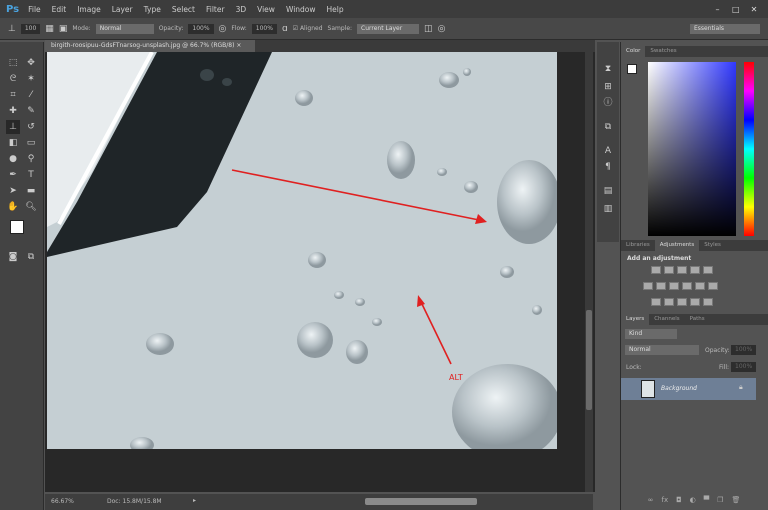 The width and height of the screenshot is (768, 510). What do you see at coordinates (13, 143) in the screenshot?
I see `eraser-icon: ◧` at bounding box center [13, 143].